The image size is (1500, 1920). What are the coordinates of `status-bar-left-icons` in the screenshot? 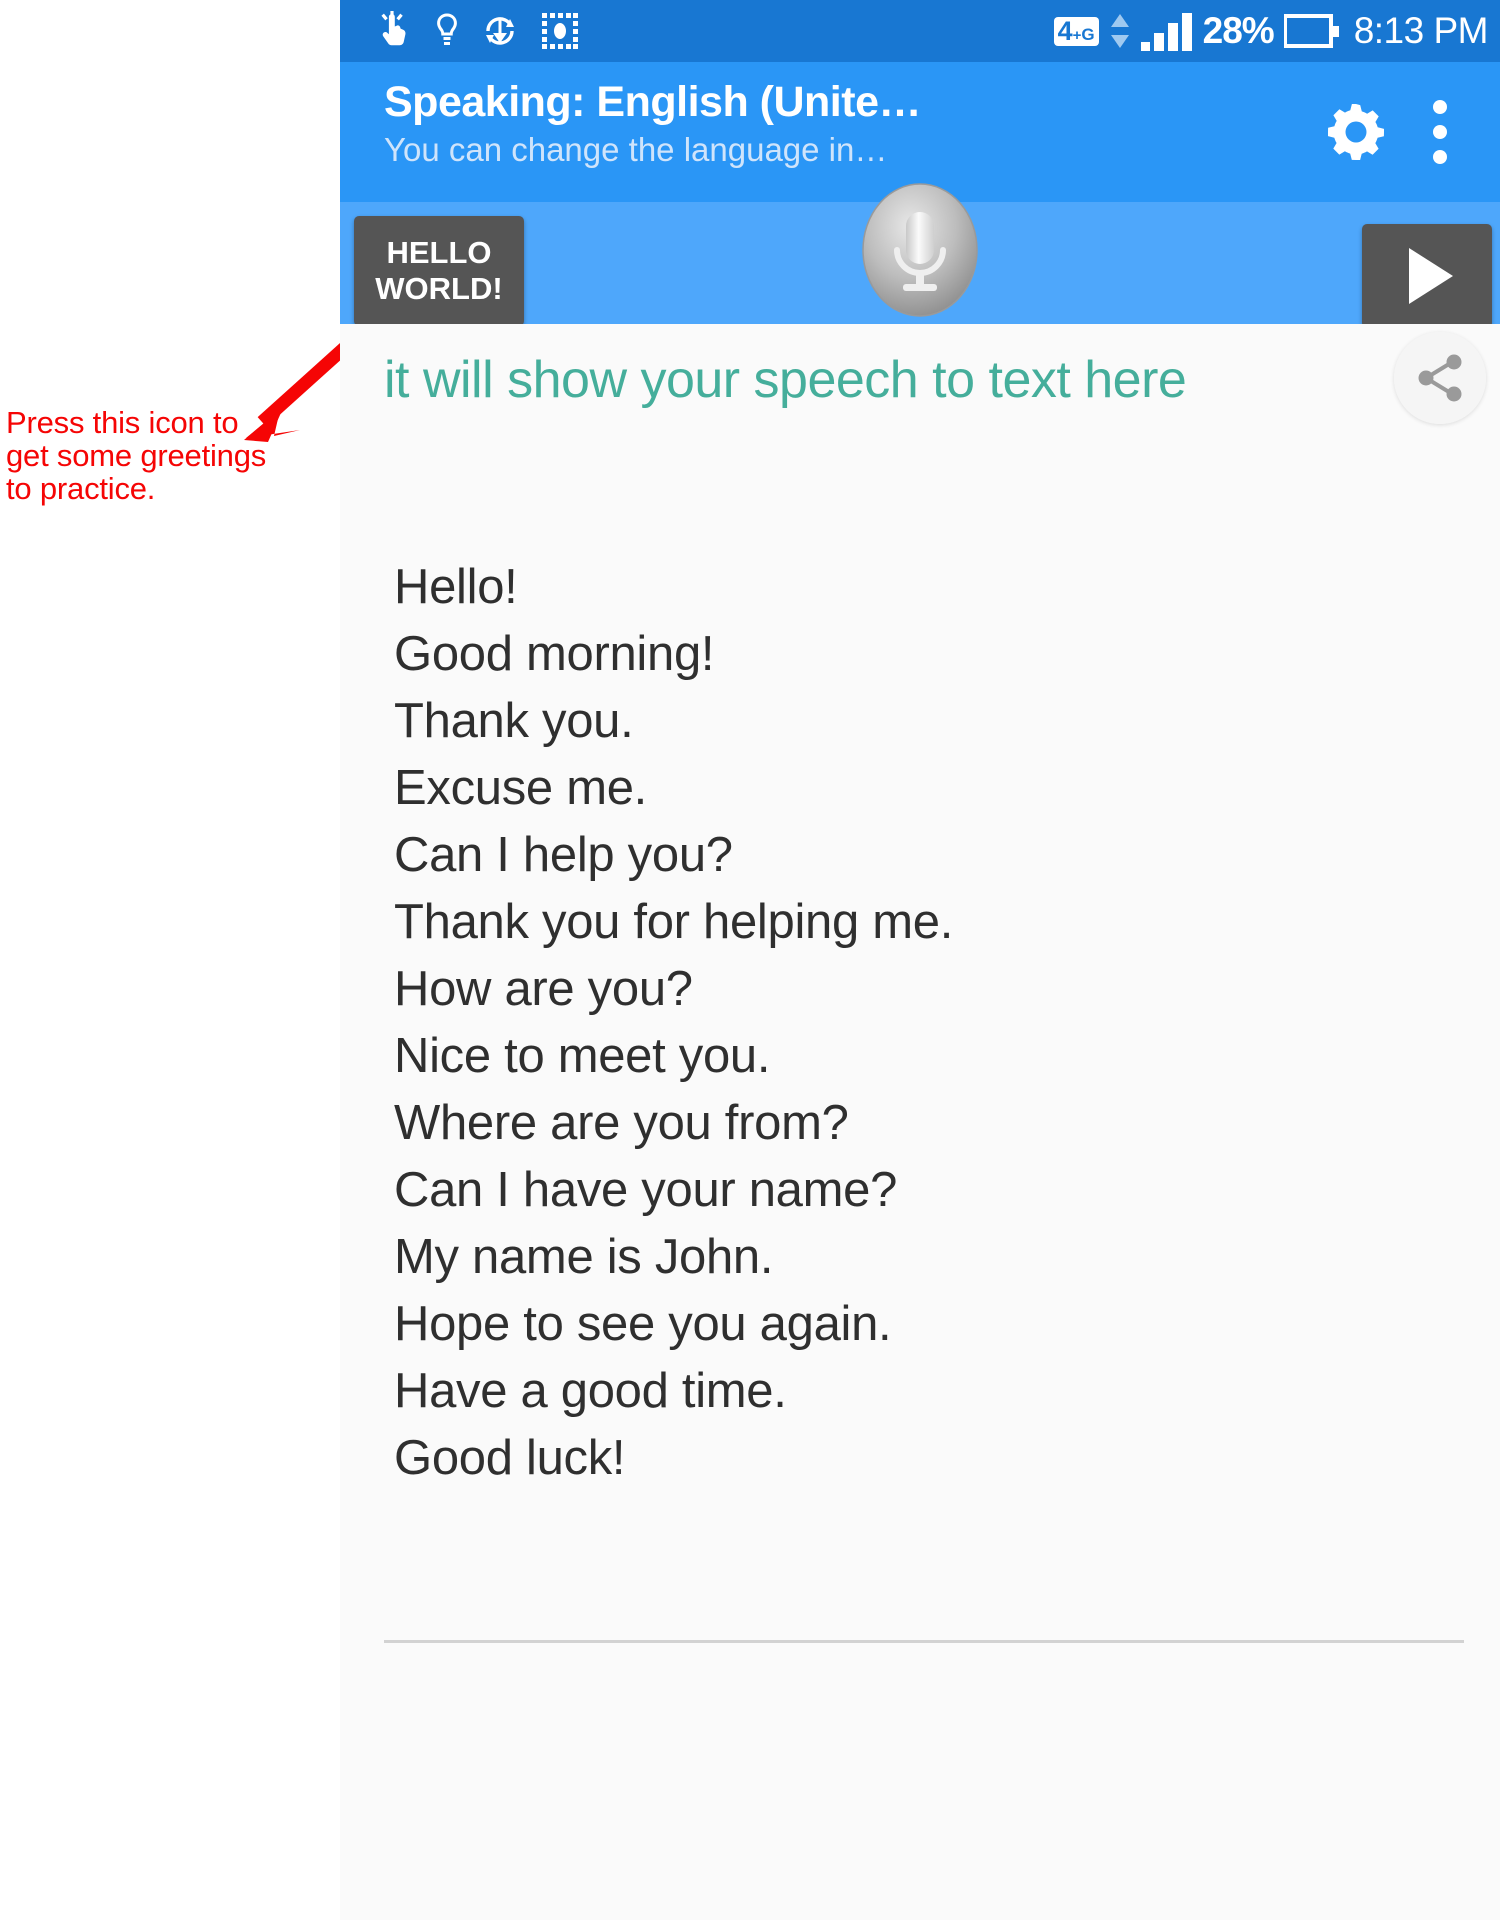 It's located at (479, 31).